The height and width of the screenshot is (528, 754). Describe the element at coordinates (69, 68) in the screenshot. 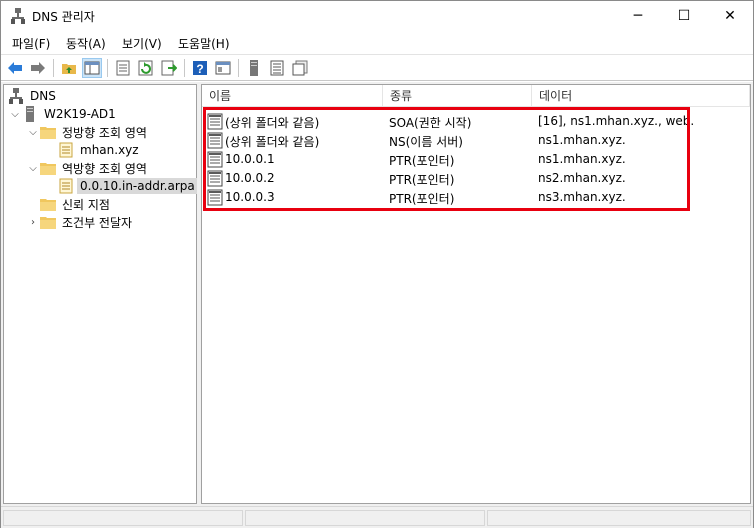

I see `up-folder-icon` at that location.